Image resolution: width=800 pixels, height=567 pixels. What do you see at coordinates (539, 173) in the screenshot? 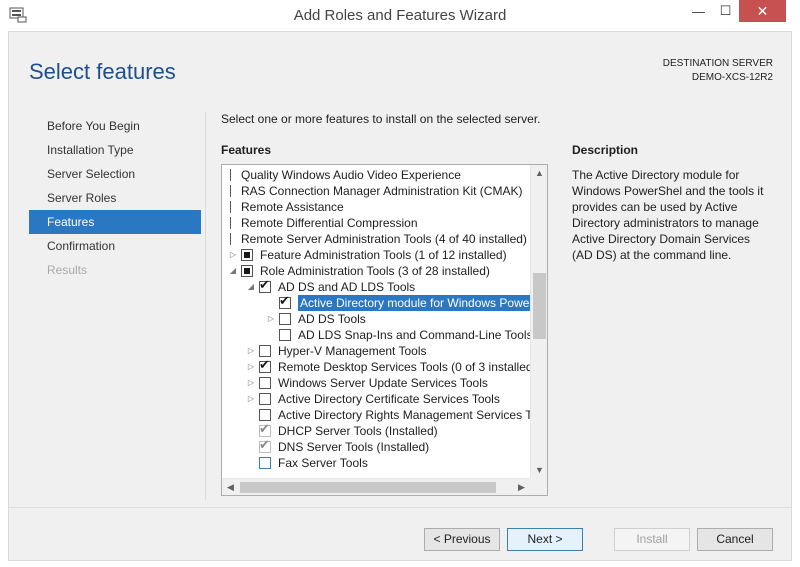
I see `scroll-up-icon: ▲` at bounding box center [539, 173].